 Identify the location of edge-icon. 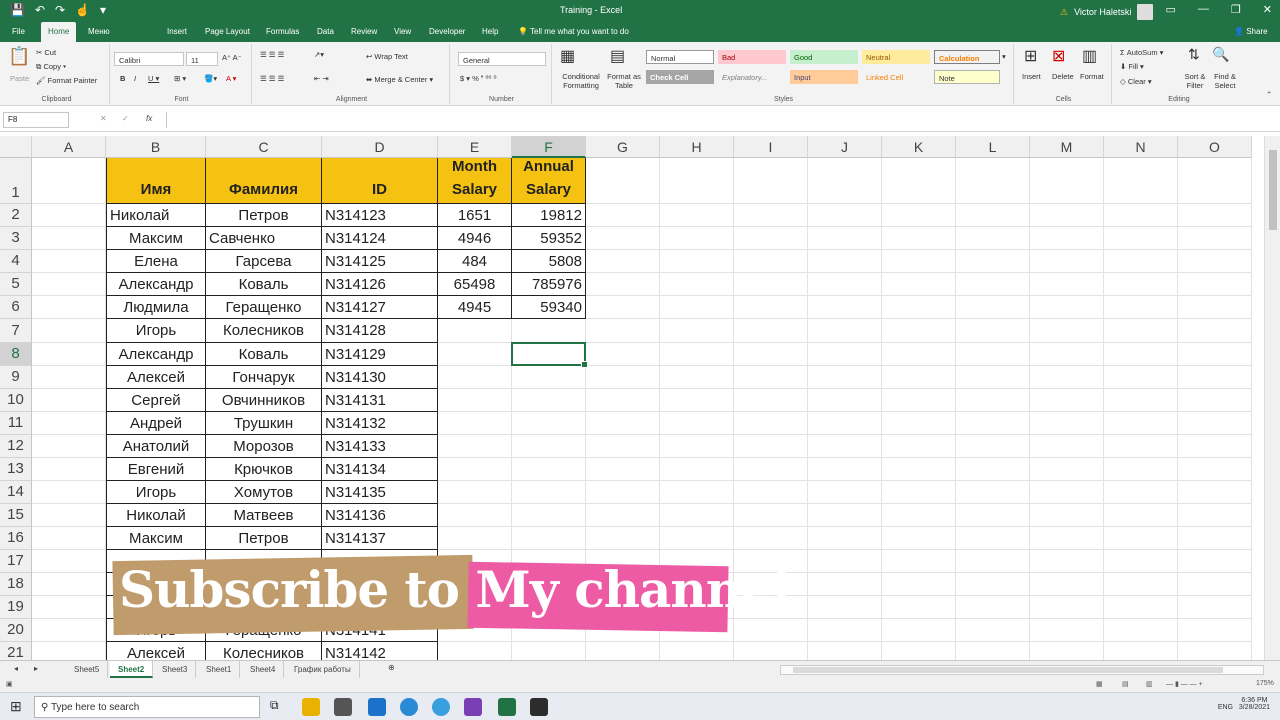
(409, 707).